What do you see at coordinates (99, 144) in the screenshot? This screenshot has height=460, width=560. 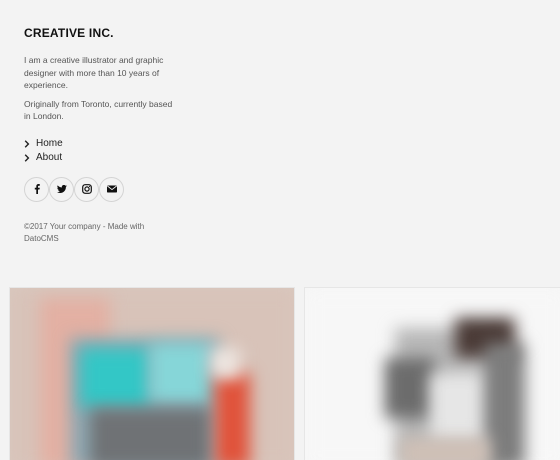 I see `nav-item-home: Home` at bounding box center [99, 144].